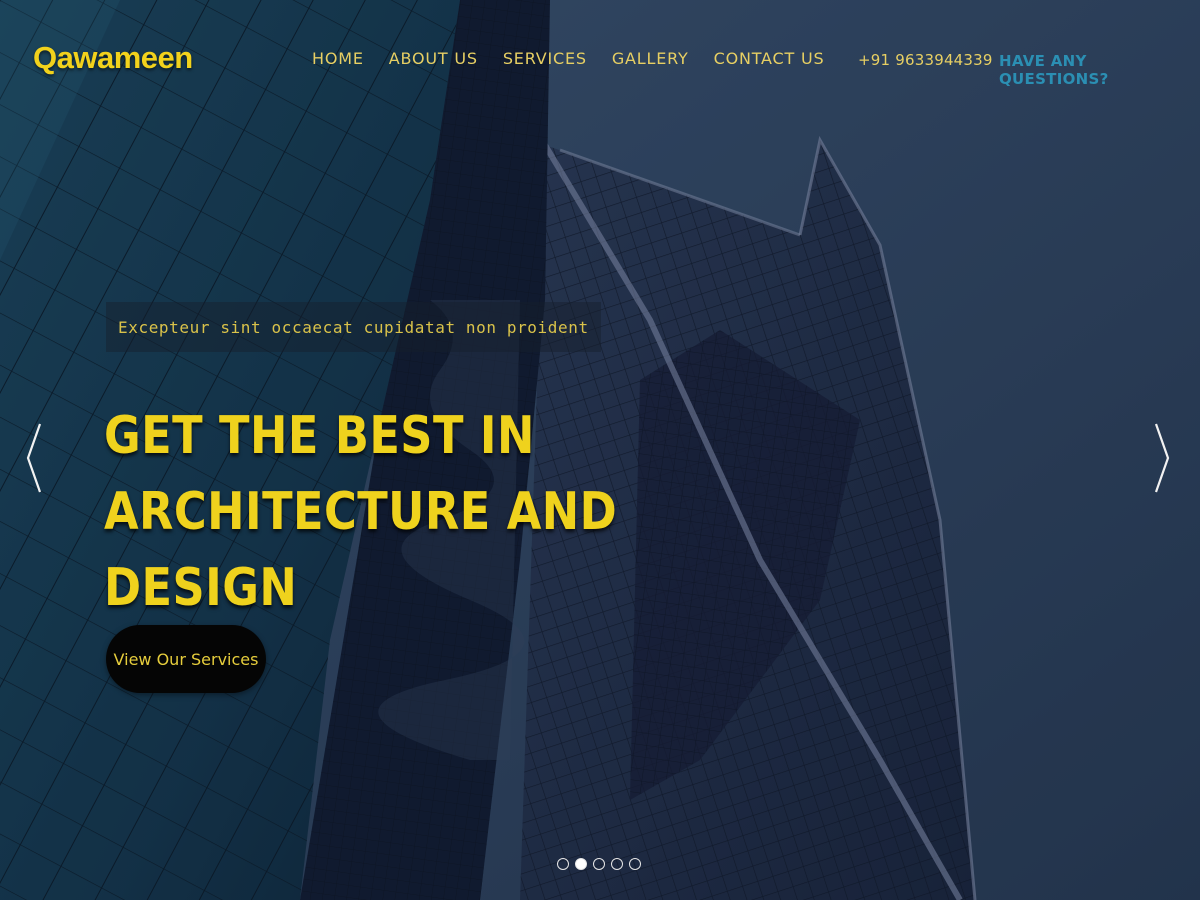  I want to click on have-questions-link: HAVE ANY QUESTIONS?, so click(1099, 70).